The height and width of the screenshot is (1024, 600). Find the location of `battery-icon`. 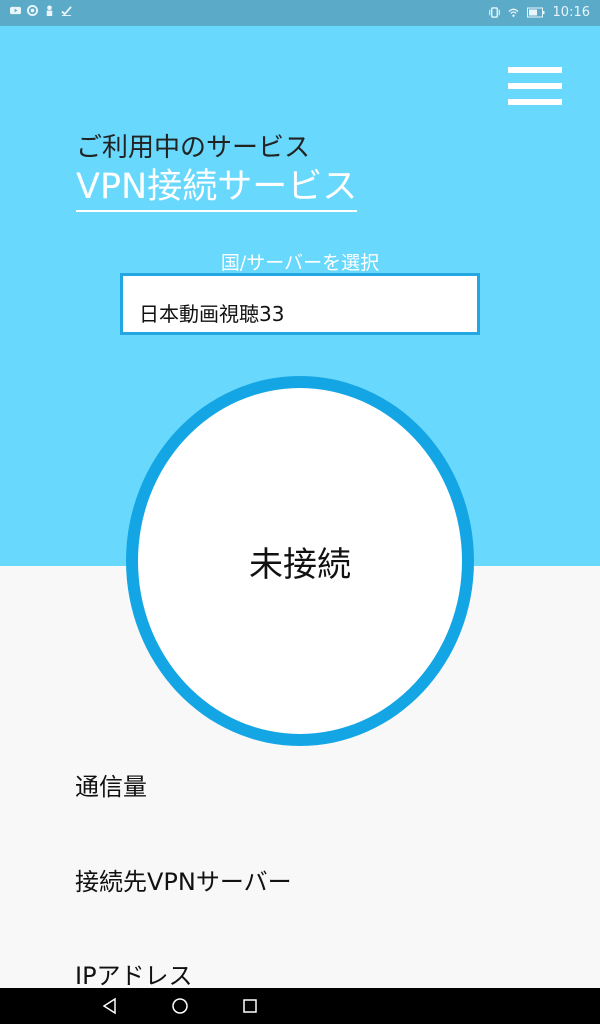

battery-icon is located at coordinates (535, 12).